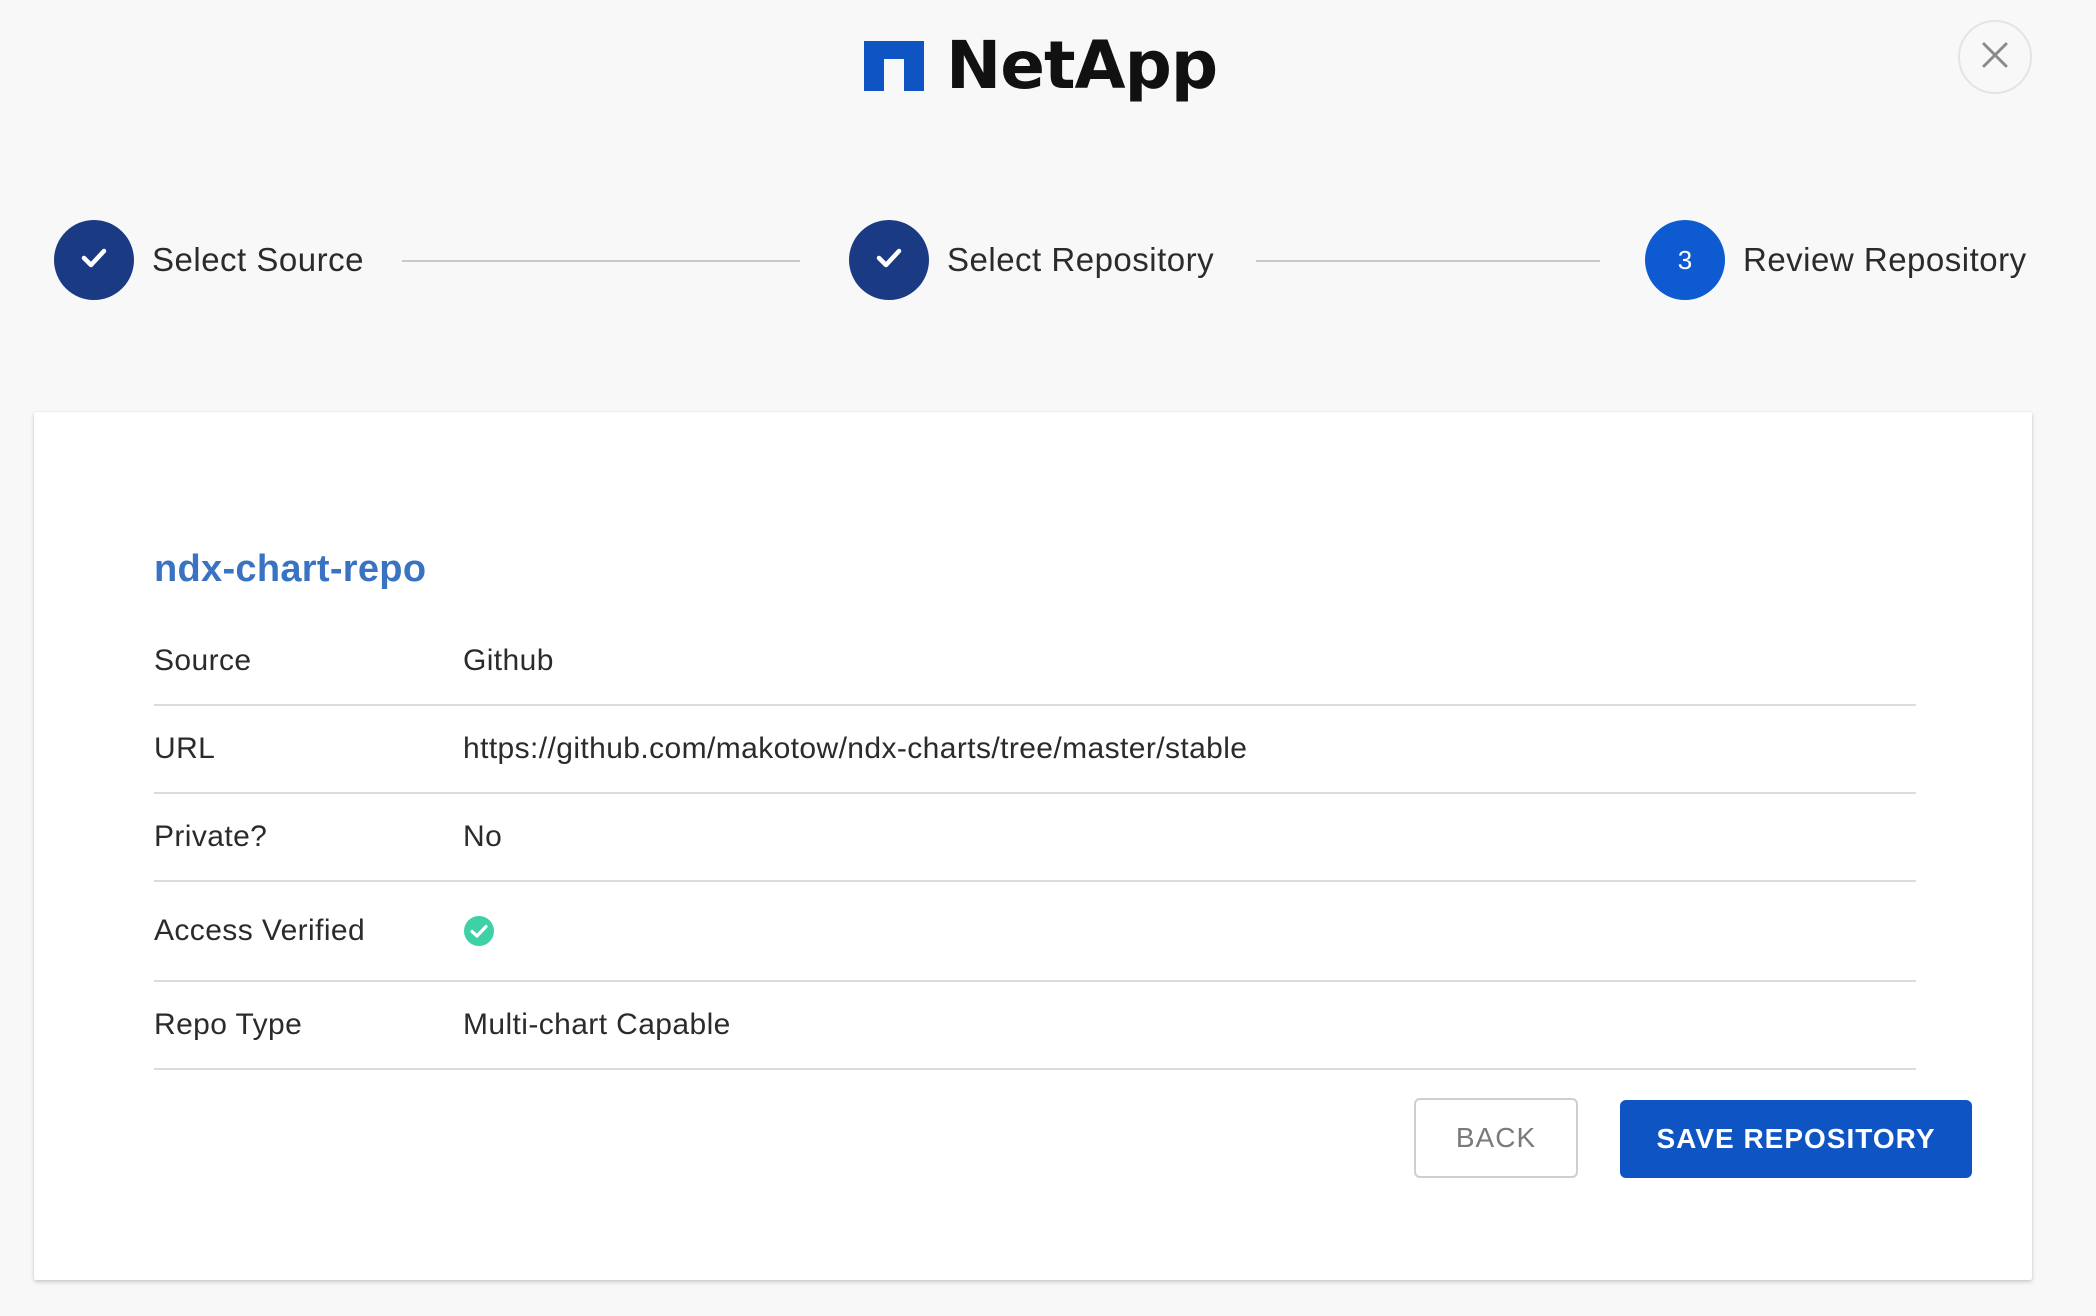  Describe the element at coordinates (211, 836) in the screenshot. I see `detail-label: Private?` at that location.